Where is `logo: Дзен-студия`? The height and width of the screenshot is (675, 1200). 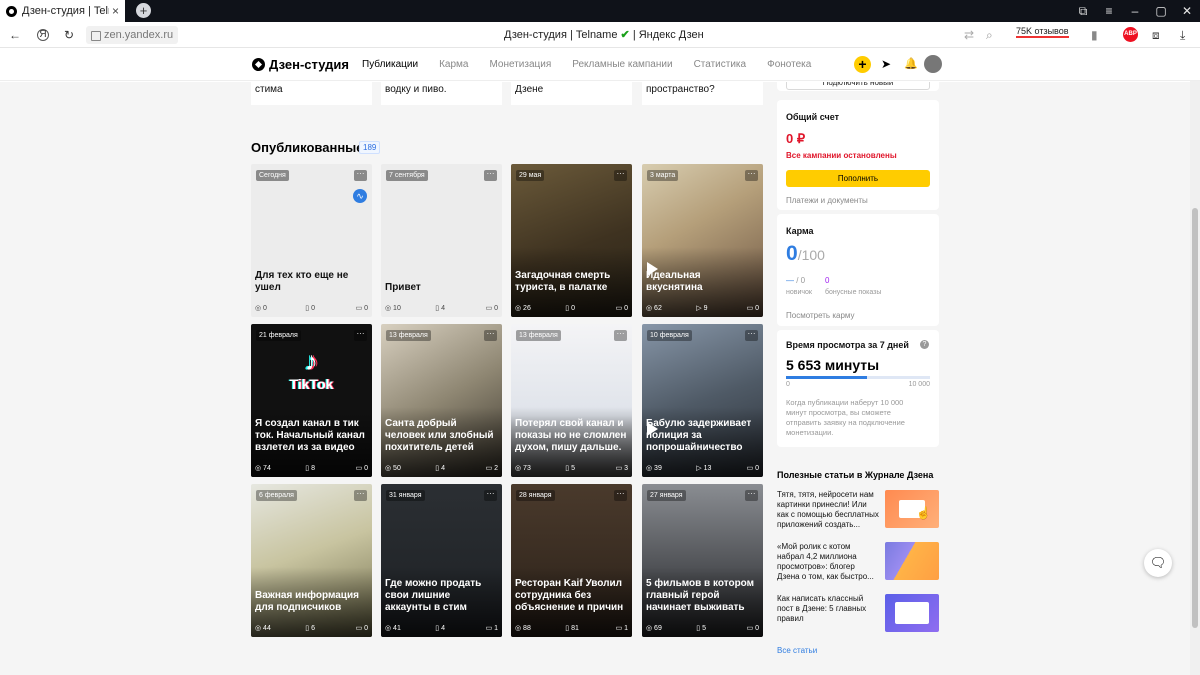
logo: Дзен-студия is located at coordinates (300, 64).